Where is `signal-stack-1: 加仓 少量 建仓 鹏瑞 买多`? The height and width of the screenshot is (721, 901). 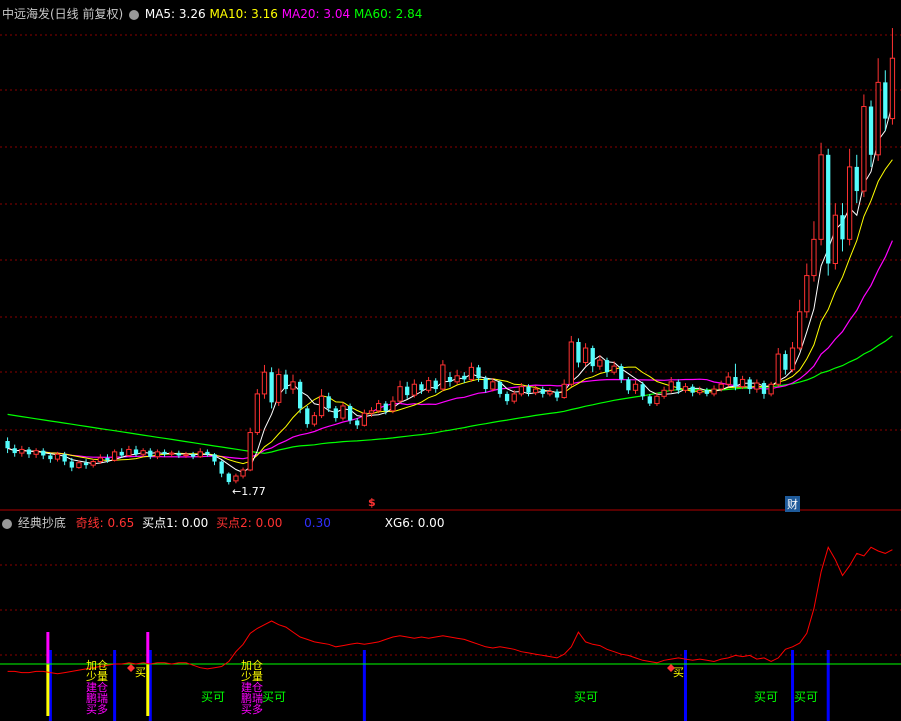
signal-stack-1: 加仓 少量 建仓 鹏瑞 买多 is located at coordinates (97, 687).